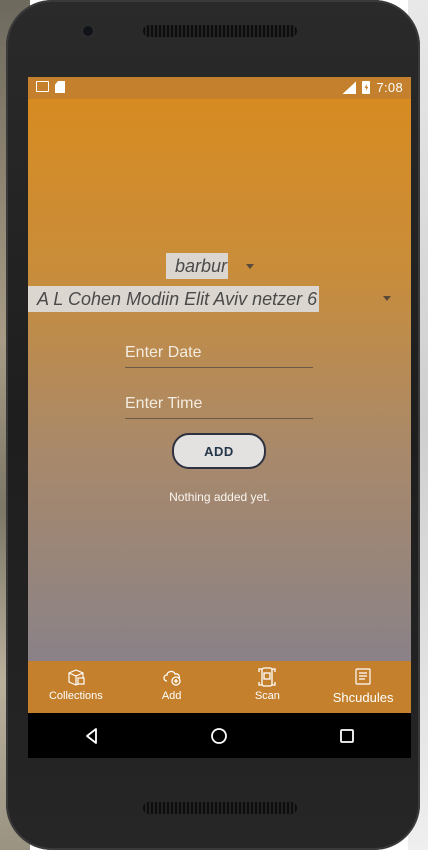 The image size is (428, 850). Describe the element at coordinates (219, 88) in the screenshot. I see `status-bar: 7:08` at that location.